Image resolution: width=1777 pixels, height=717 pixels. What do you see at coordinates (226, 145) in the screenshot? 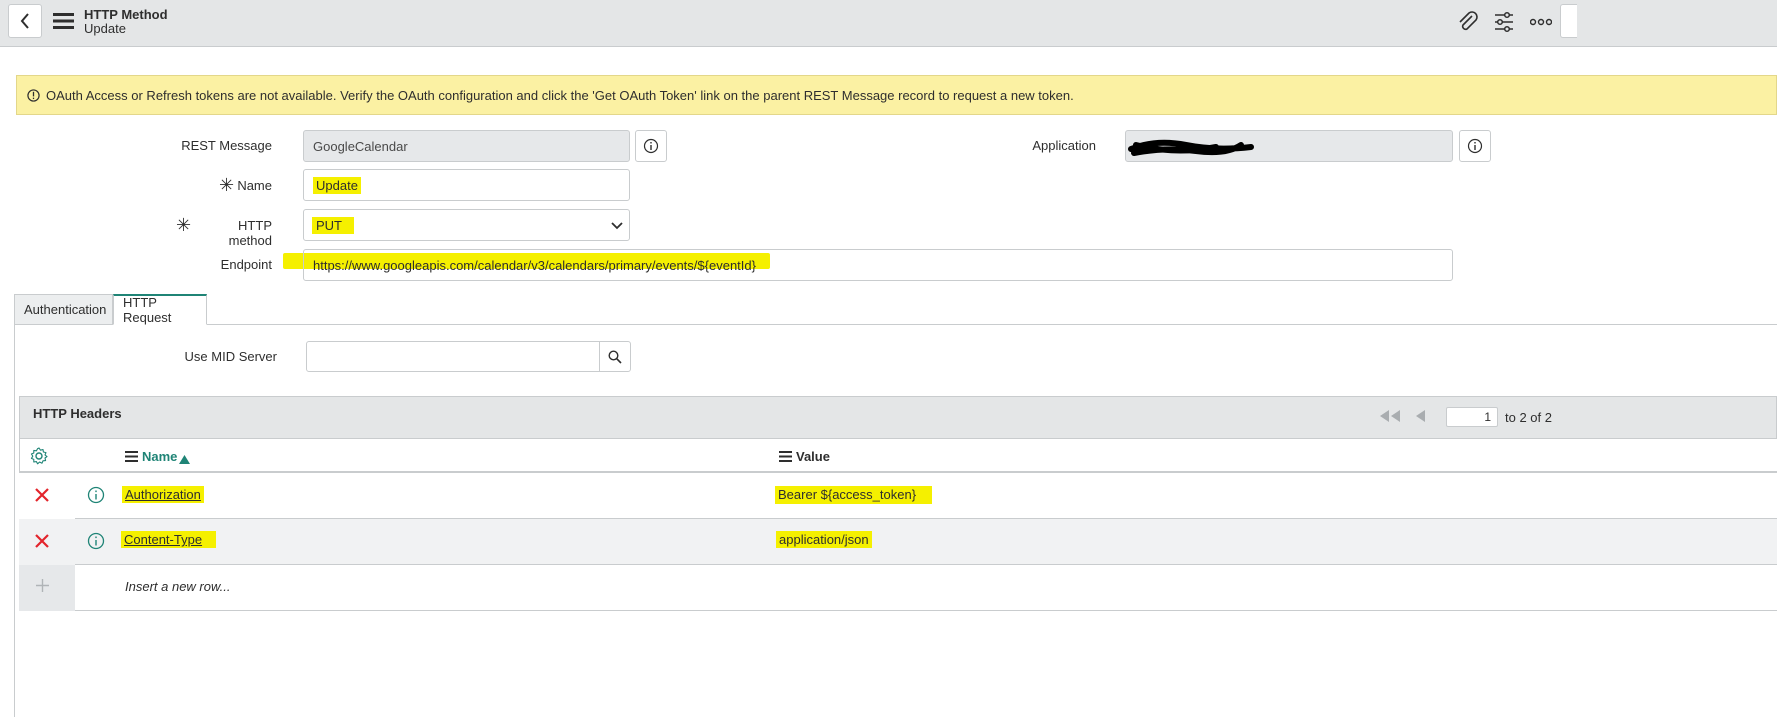
I see `rest-message-label: REST Message` at bounding box center [226, 145].